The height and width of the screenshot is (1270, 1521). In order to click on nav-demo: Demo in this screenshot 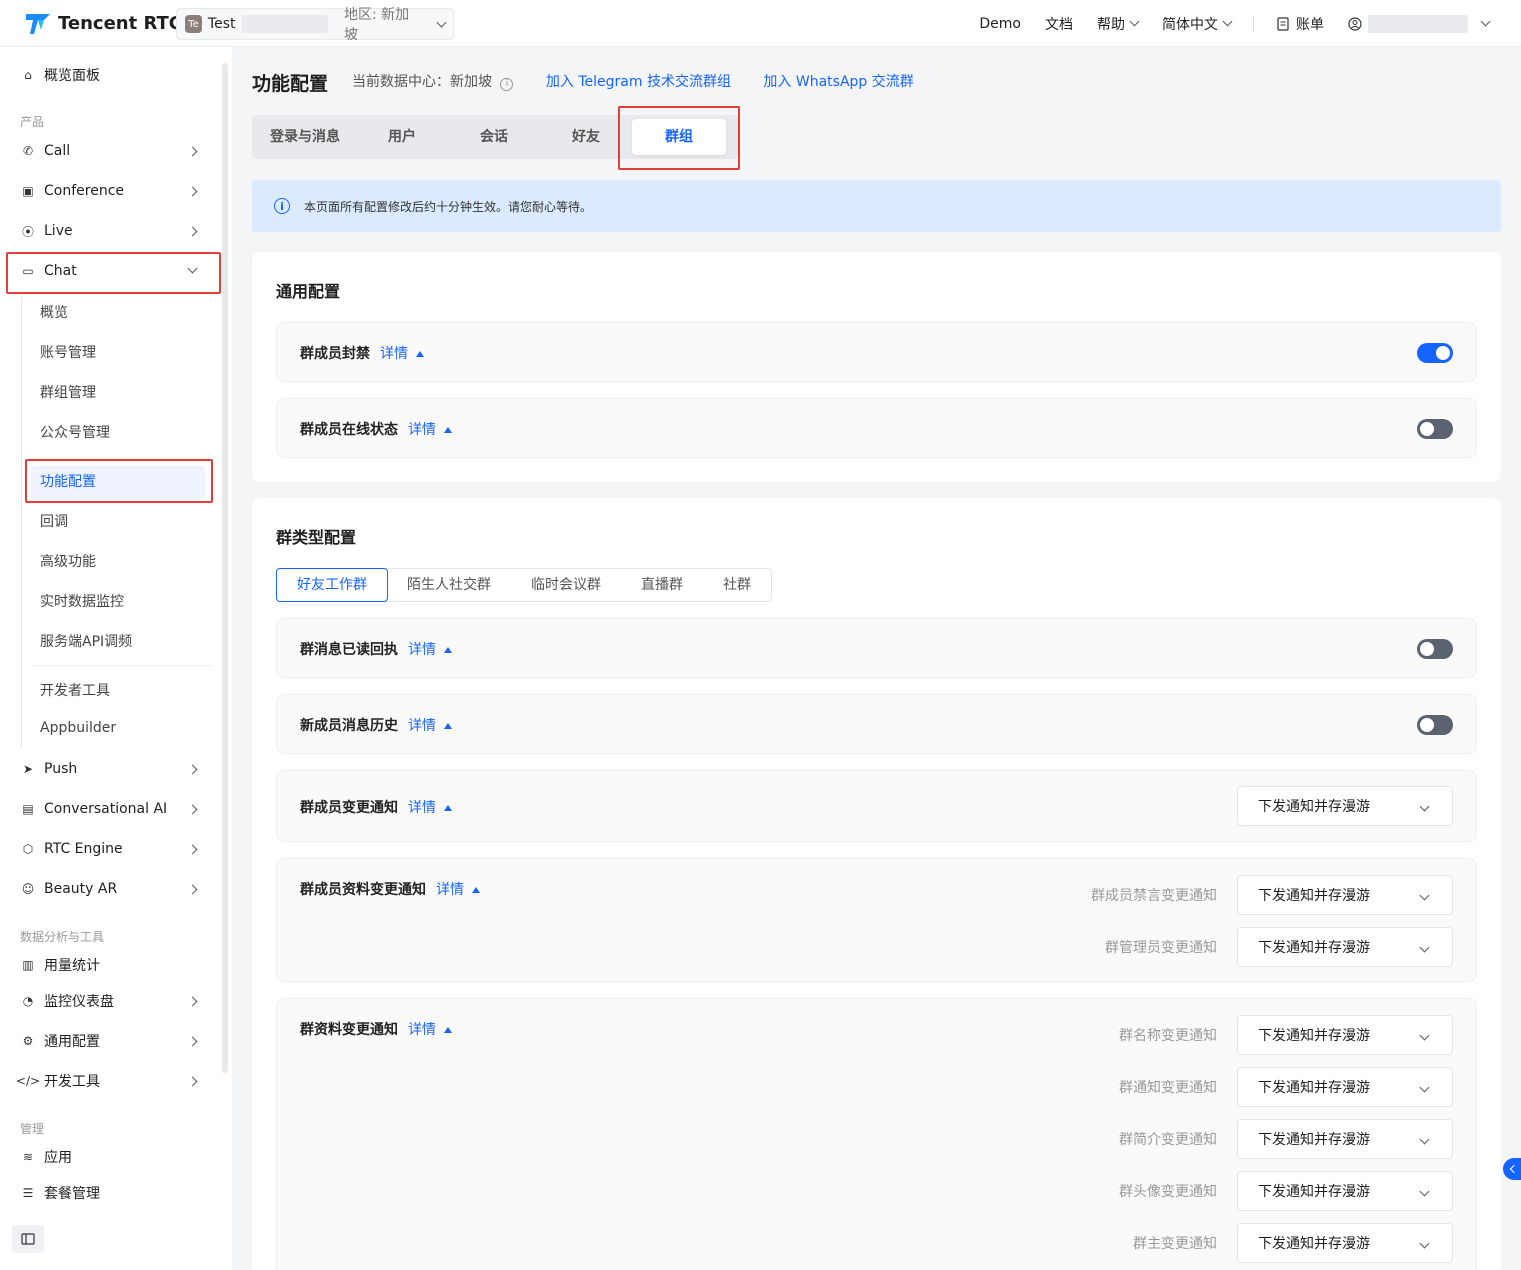, I will do `click(1000, 24)`.